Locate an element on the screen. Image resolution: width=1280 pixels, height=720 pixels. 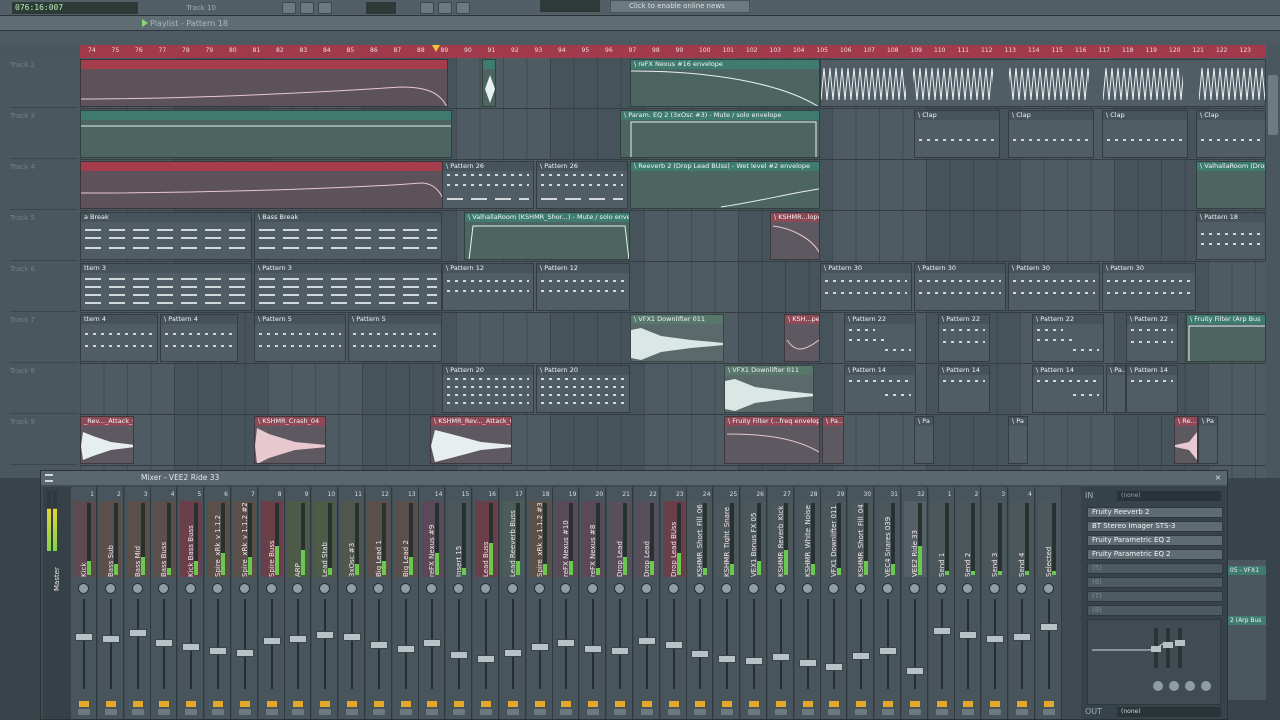
clip-kshmr-rev-attack: \ KSHMR_Rev..._Attack_02 is located at coordinates (471, 440).